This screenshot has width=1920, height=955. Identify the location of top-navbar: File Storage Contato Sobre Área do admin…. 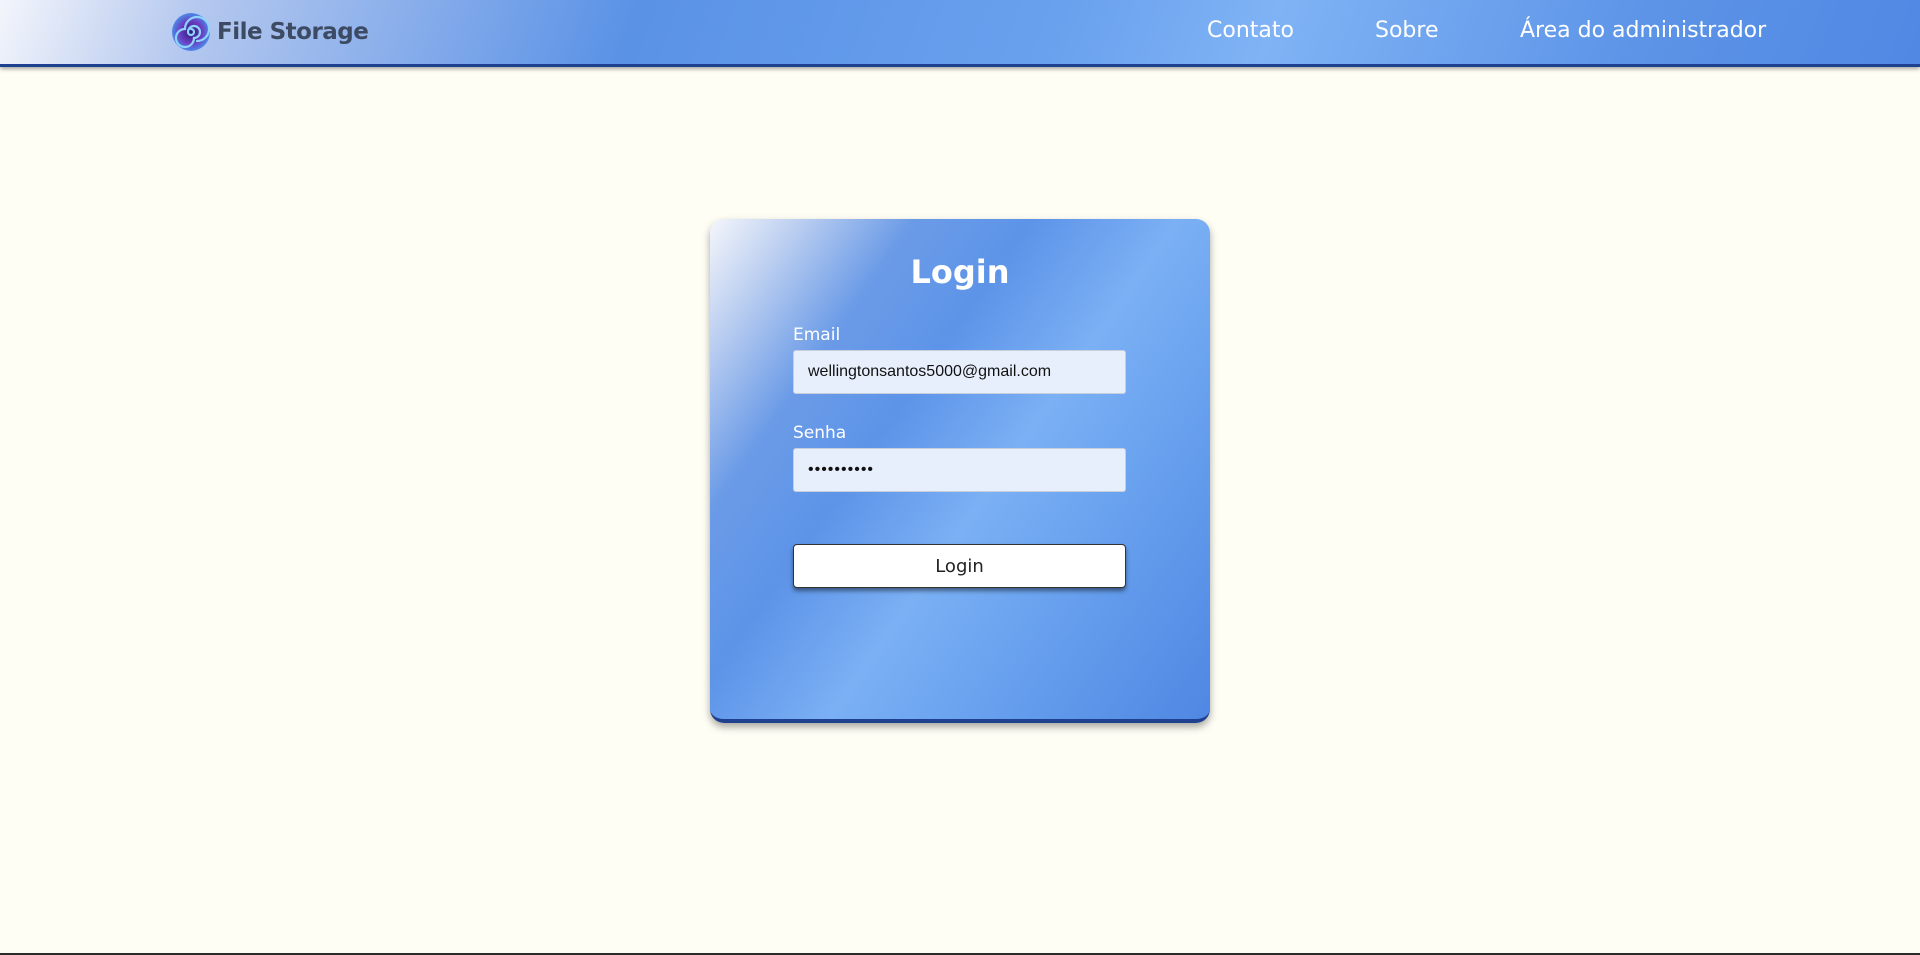
(960, 33).